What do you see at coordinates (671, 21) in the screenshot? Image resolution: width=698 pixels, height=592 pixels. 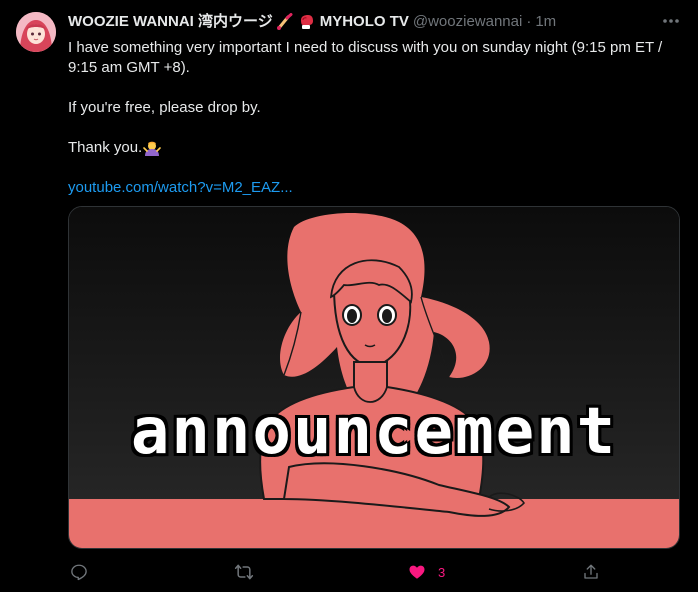 I see `more-horizontal-icon` at bounding box center [671, 21].